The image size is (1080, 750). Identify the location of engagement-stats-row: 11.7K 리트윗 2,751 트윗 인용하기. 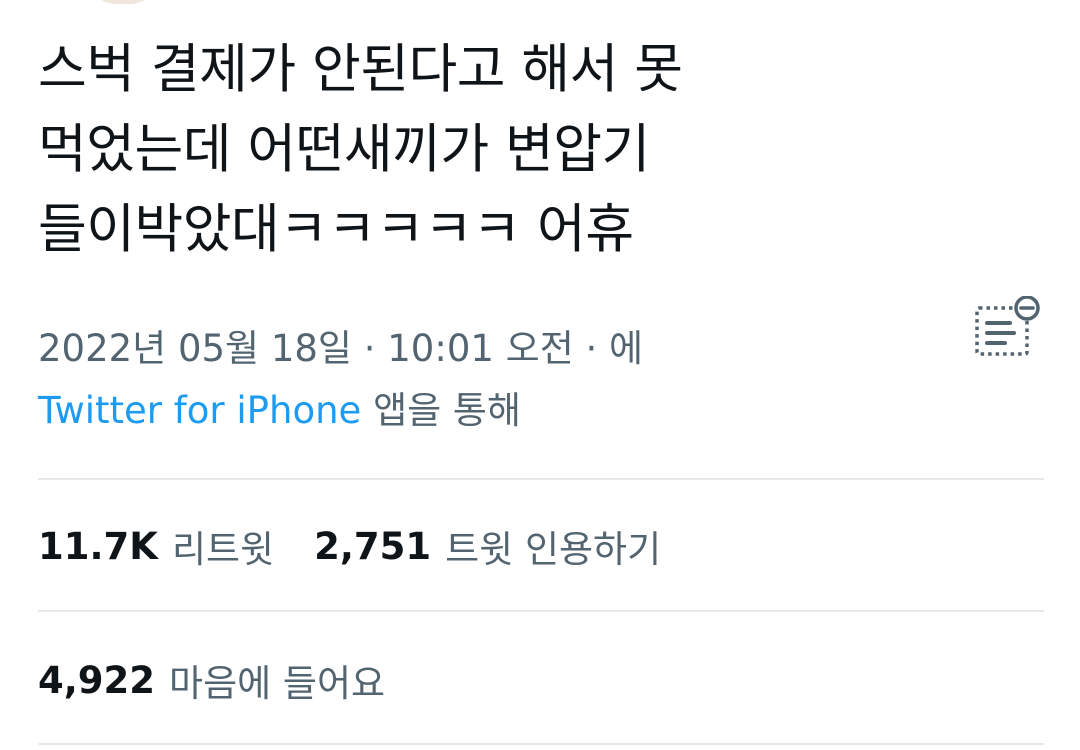
(369, 546).